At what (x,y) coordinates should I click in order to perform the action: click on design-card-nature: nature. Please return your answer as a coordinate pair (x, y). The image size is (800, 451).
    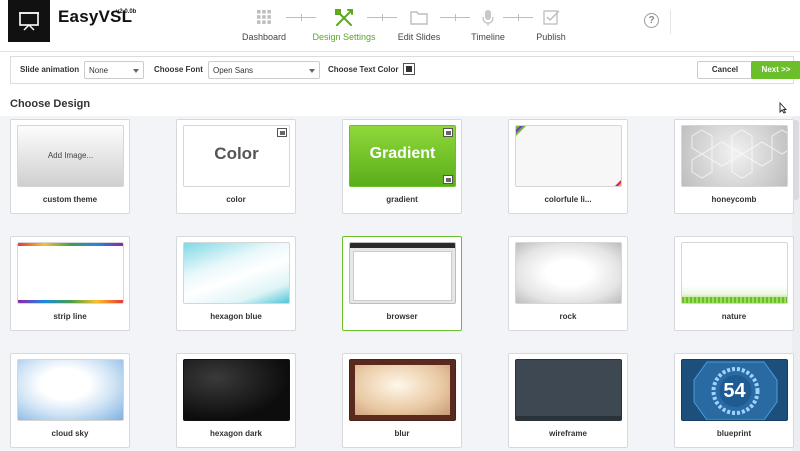
    Looking at the image, I should click on (734, 283).